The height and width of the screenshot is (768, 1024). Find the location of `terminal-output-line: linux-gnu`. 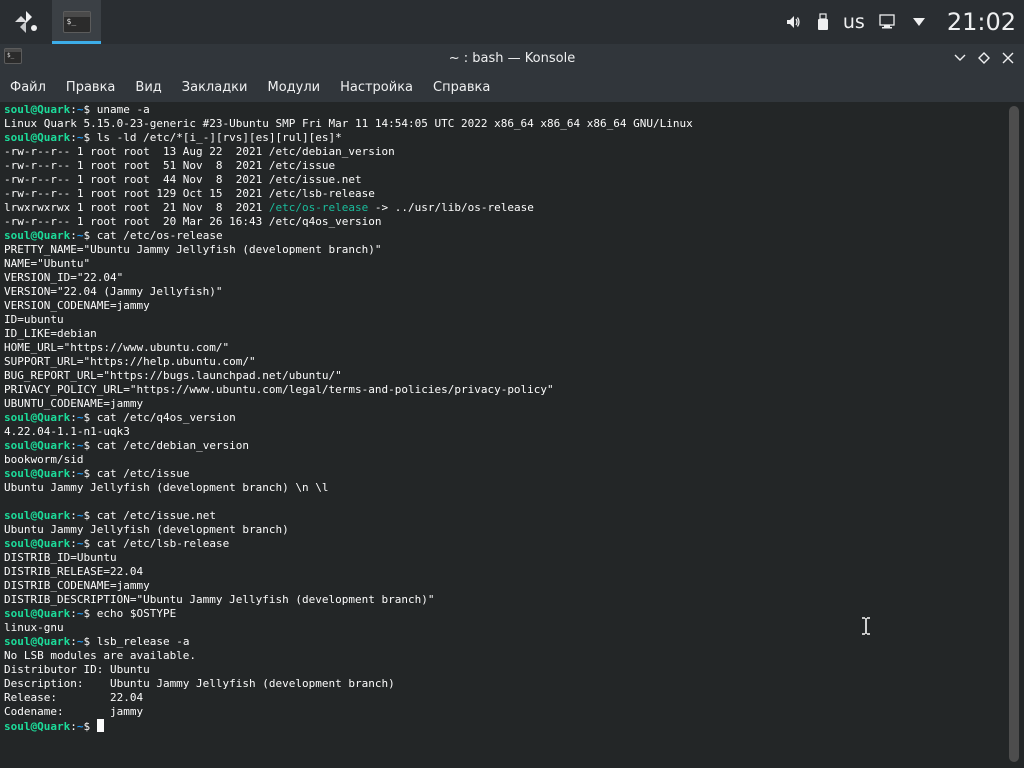

terminal-output-line: linux-gnu is located at coordinates (34, 627).